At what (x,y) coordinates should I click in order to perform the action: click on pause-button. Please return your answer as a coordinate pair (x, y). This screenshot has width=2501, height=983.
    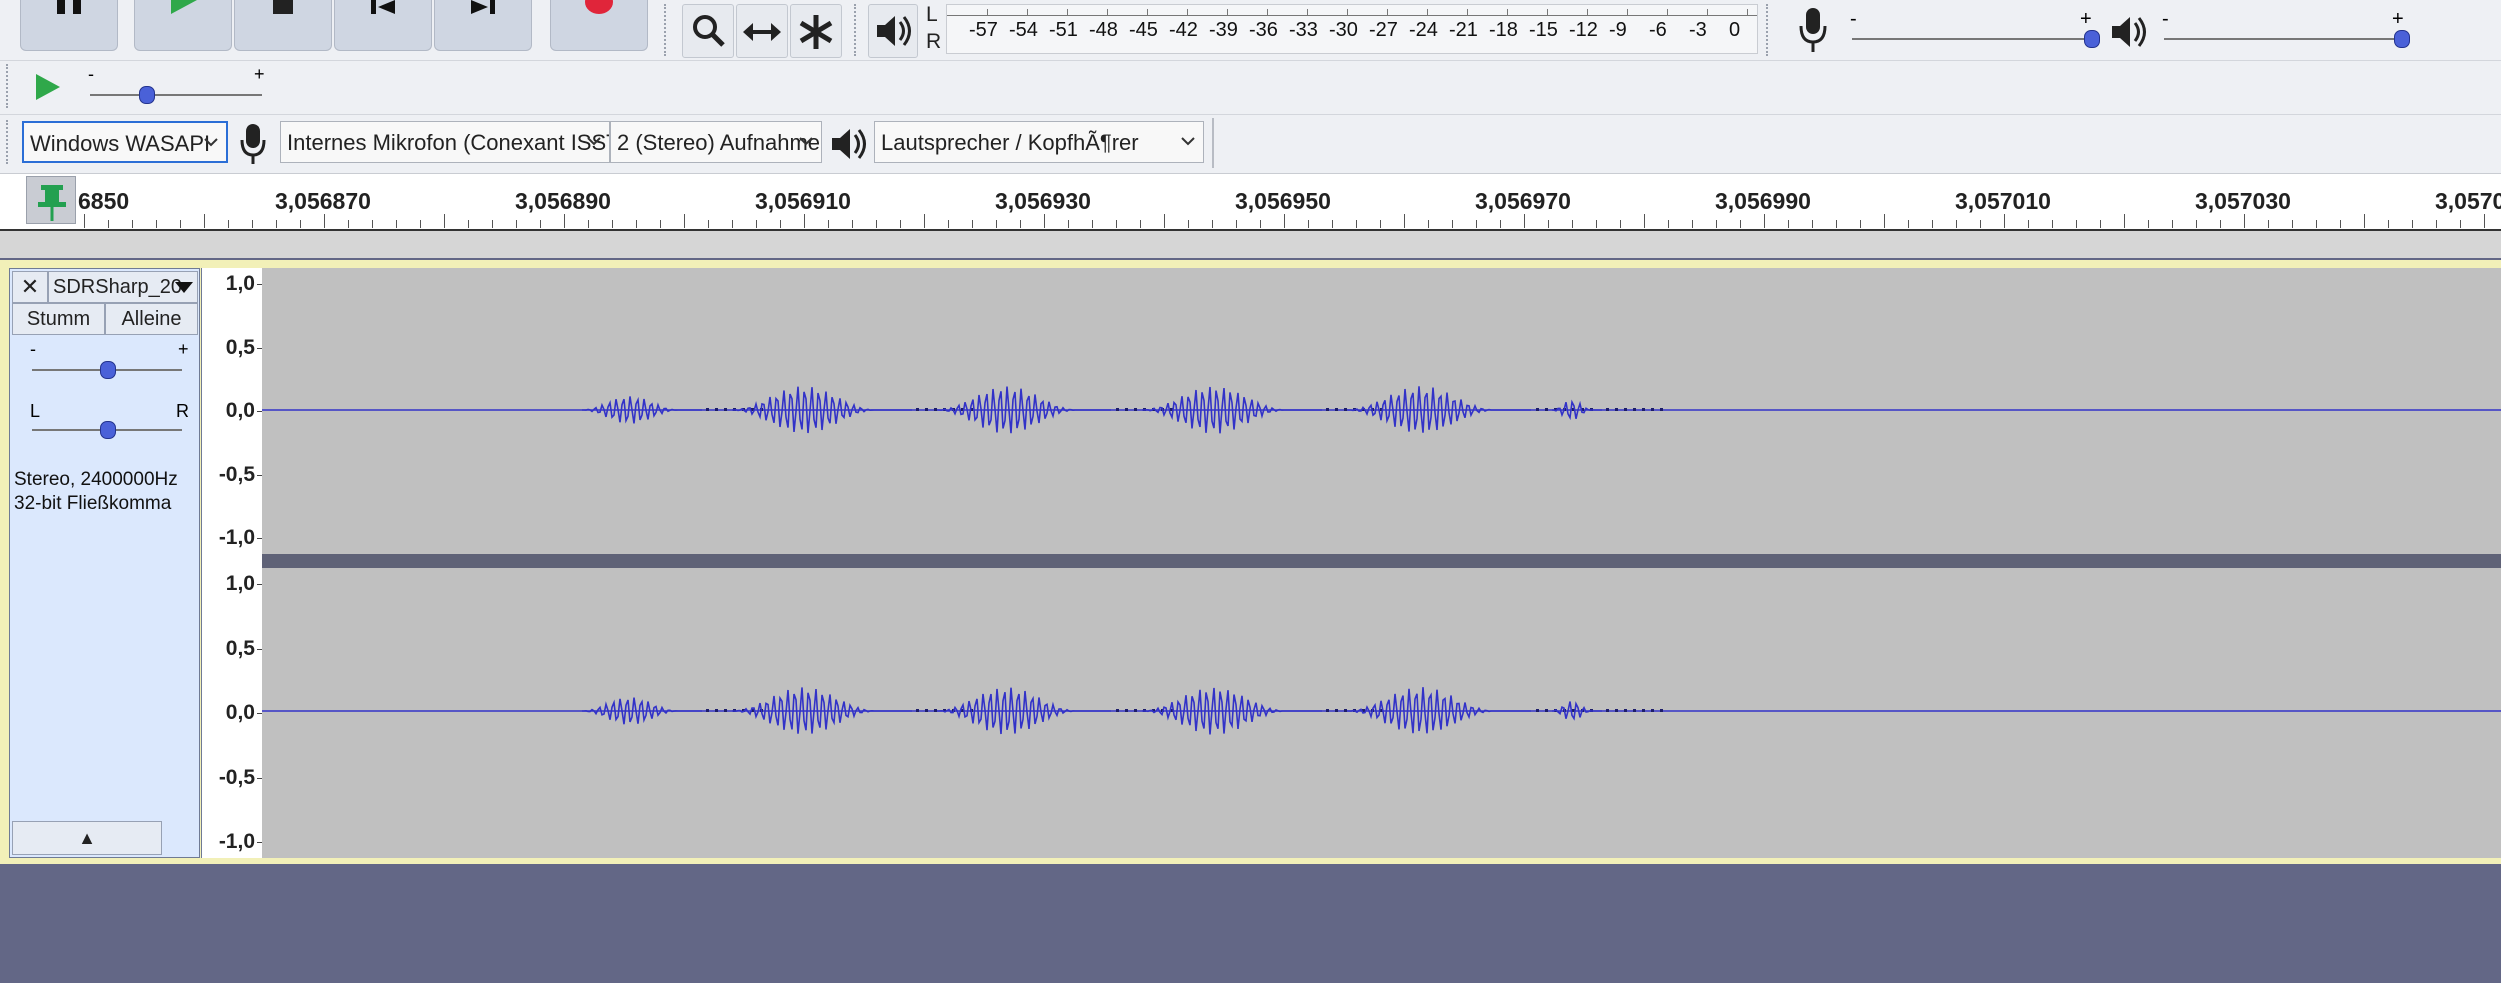
    Looking at the image, I should click on (69, 25).